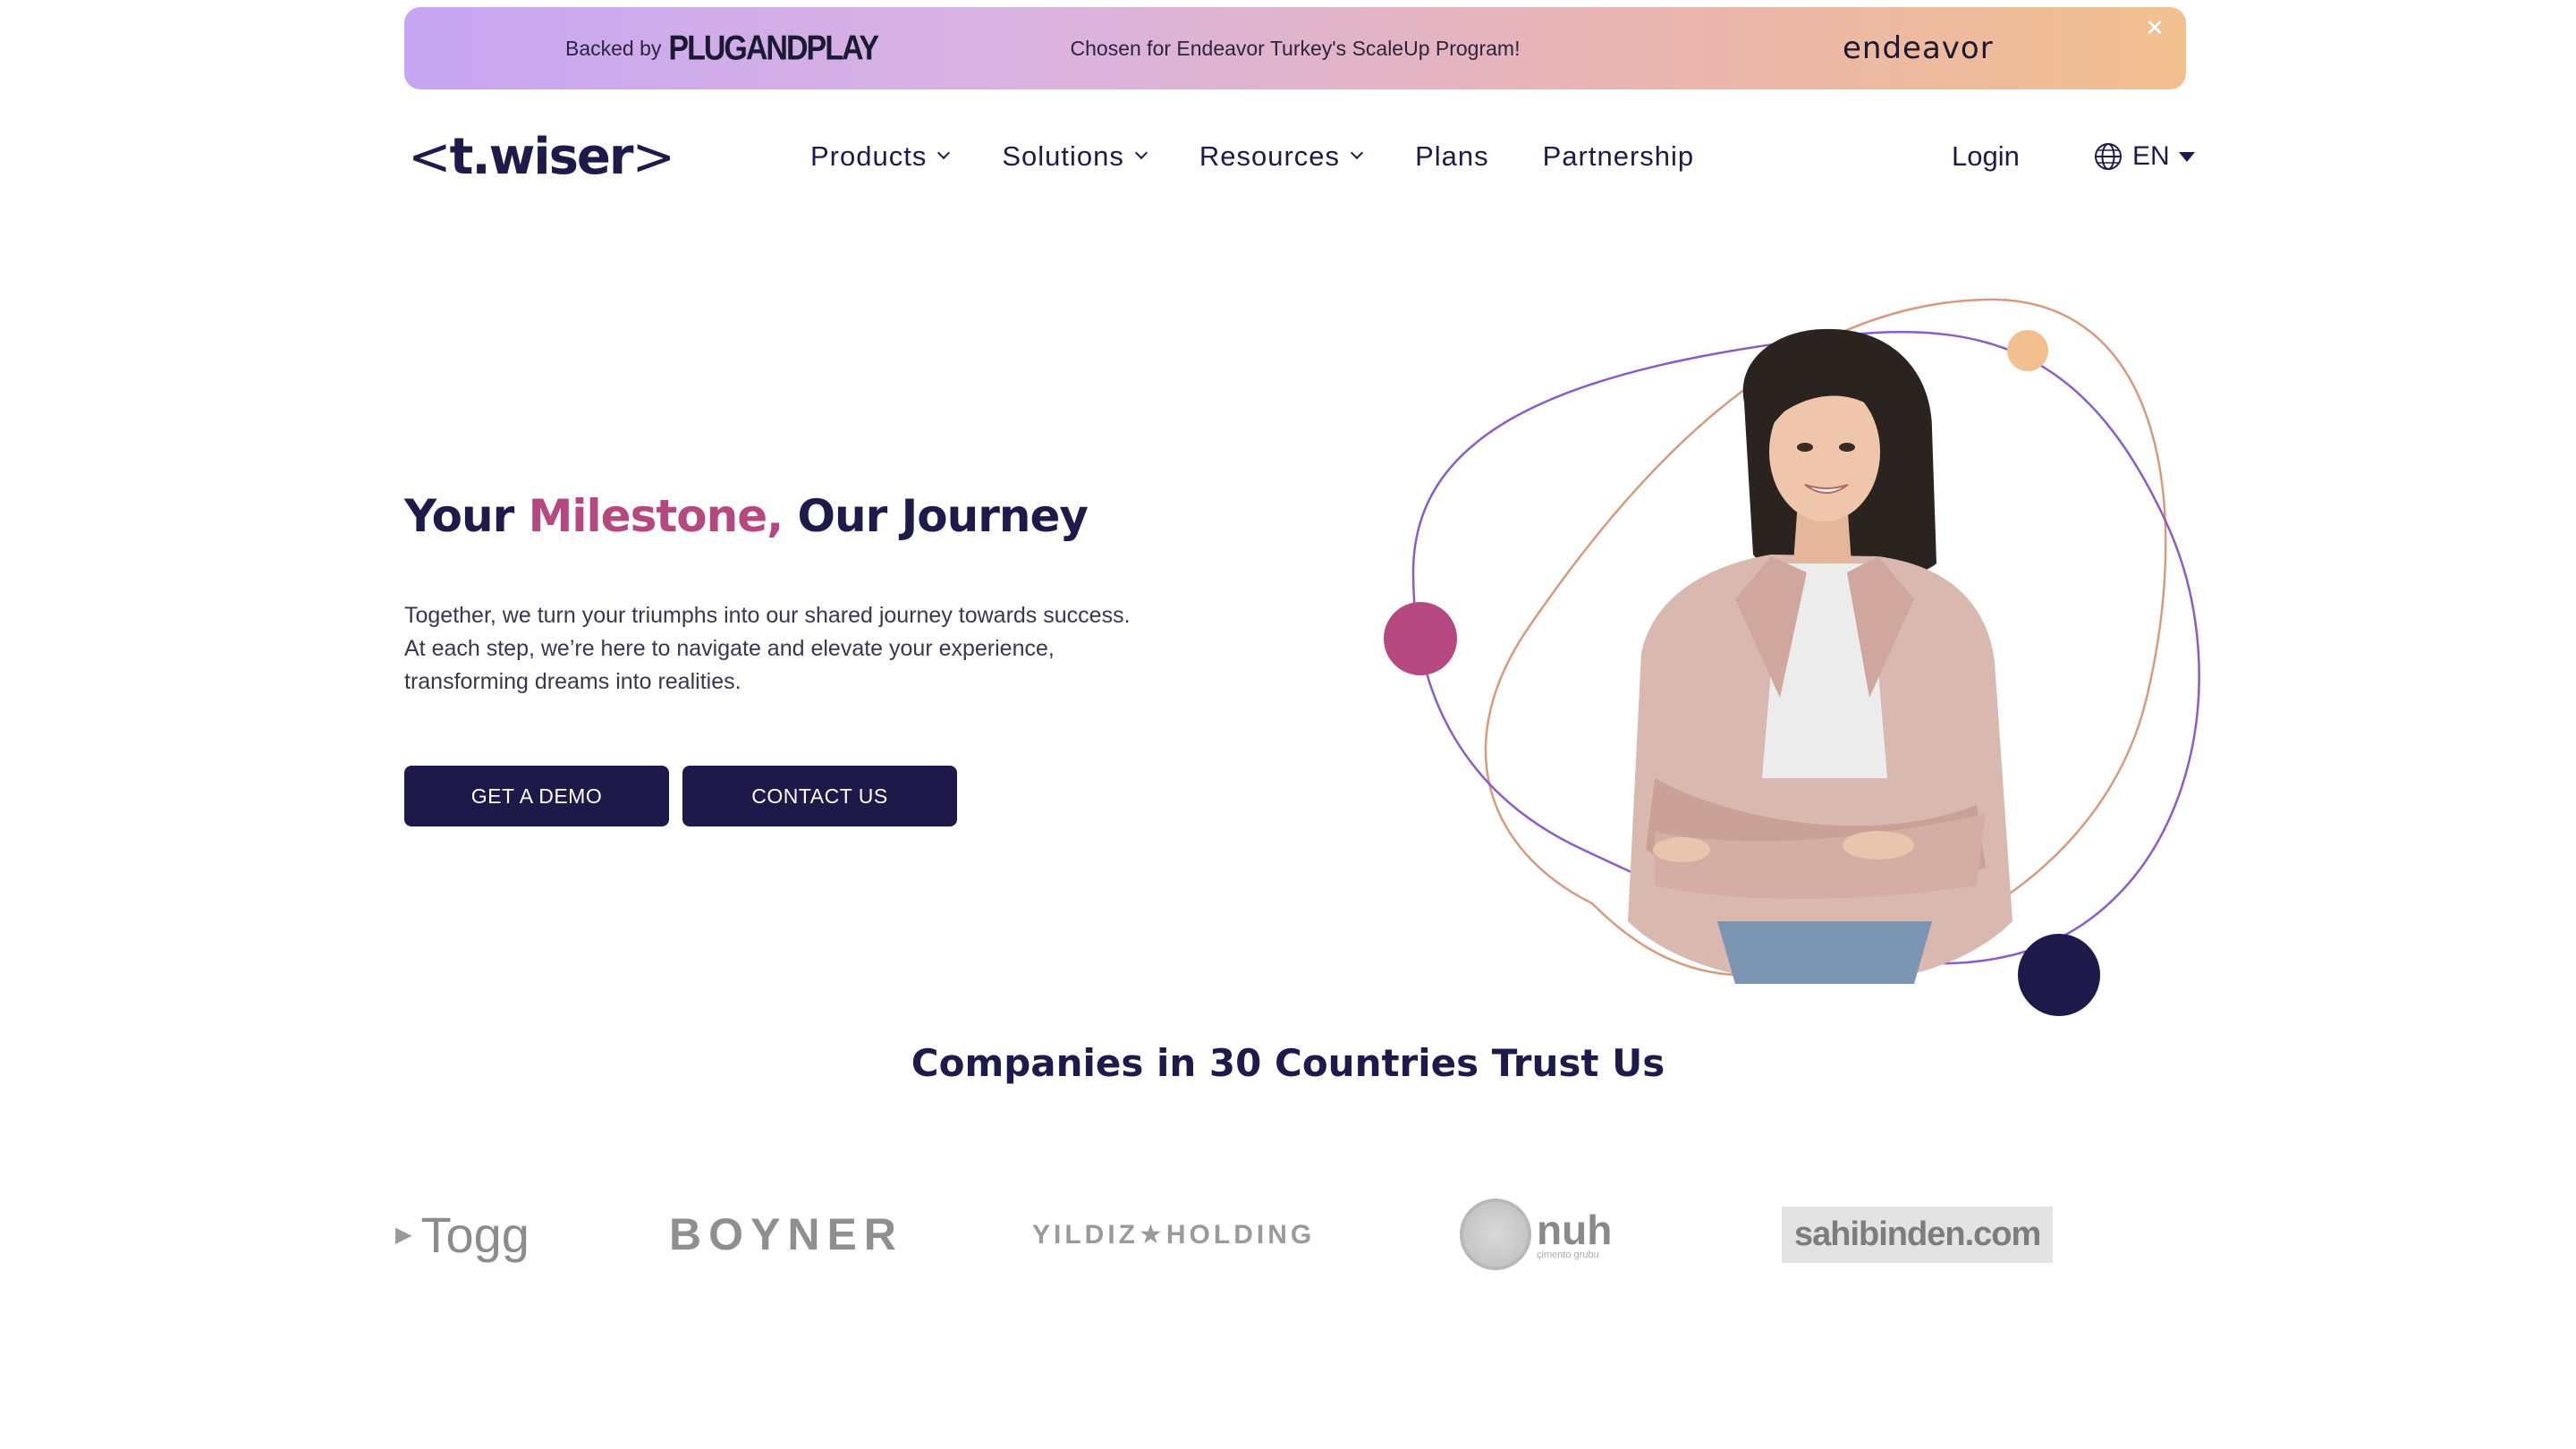 The width and height of the screenshot is (2576, 1449). I want to click on language-selector: EN, so click(2144, 156).